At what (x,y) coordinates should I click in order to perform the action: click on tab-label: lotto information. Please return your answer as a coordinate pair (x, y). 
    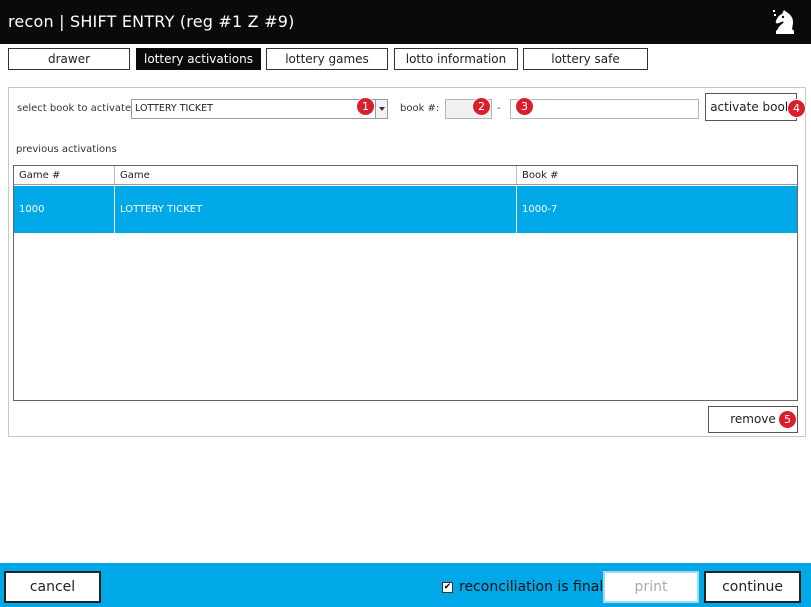
    Looking at the image, I should click on (456, 59).